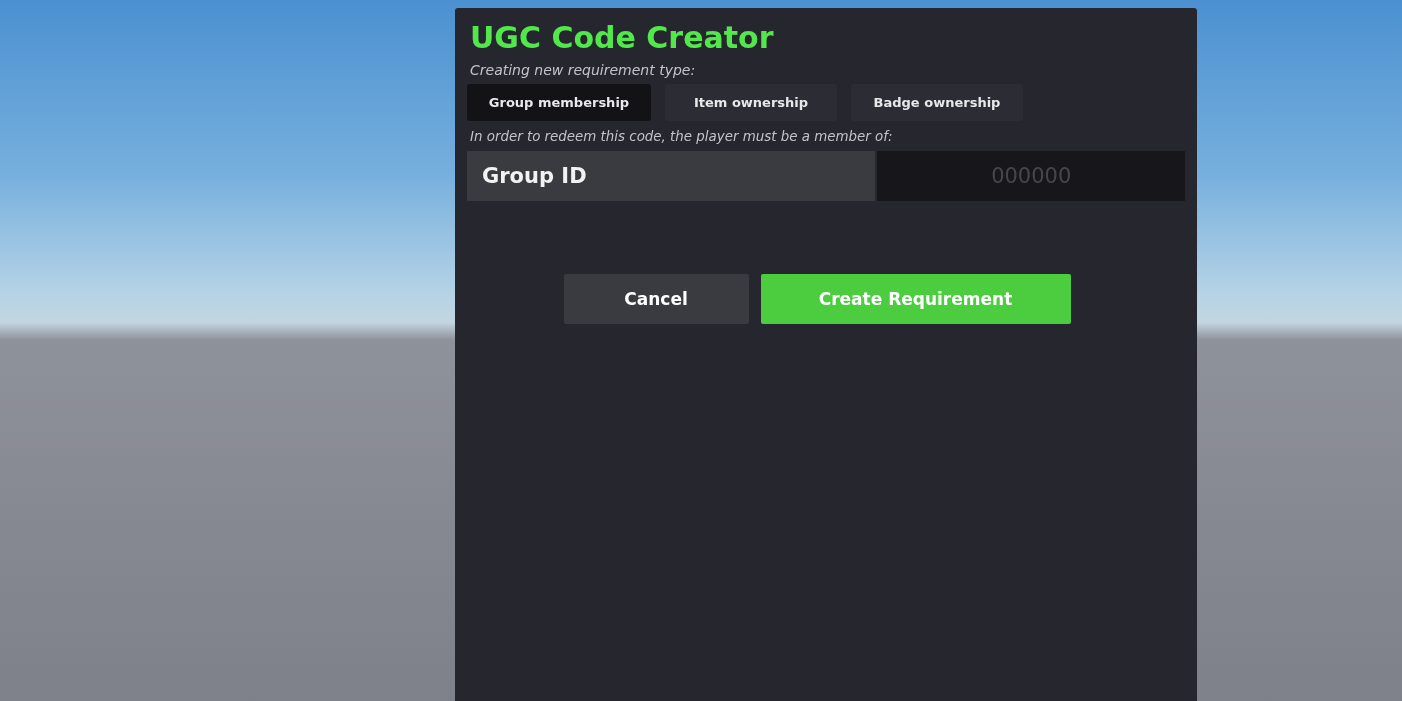 This screenshot has height=701, width=1402. What do you see at coordinates (751, 102) in the screenshot?
I see `requirement-tab: Item ownership` at bounding box center [751, 102].